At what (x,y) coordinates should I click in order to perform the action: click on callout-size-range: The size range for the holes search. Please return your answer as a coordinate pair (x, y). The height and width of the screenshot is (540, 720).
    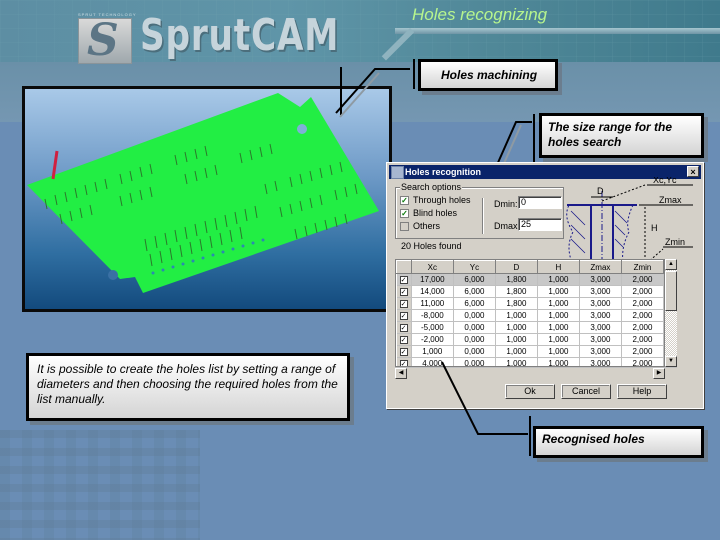
    Looking at the image, I should click on (621, 135).